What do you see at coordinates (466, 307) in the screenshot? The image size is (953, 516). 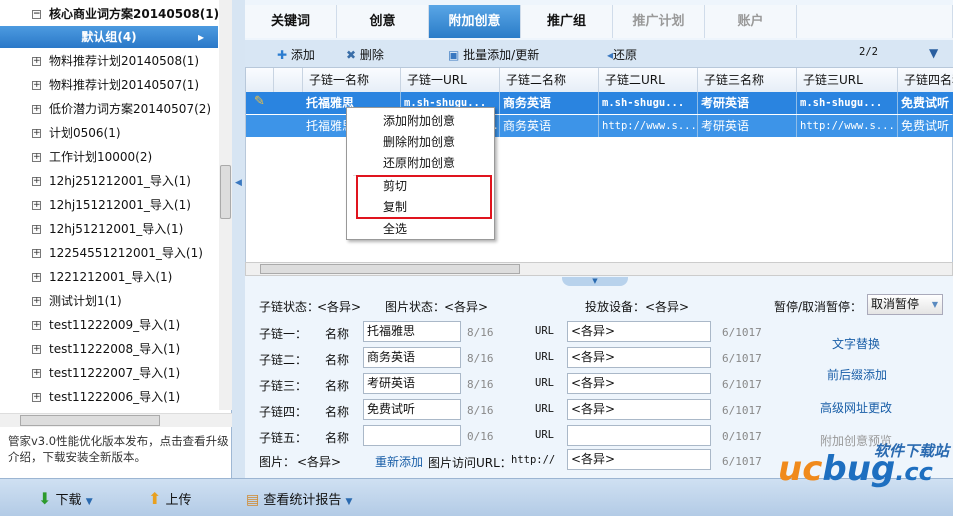 I see `image-status-value: <各异>` at bounding box center [466, 307].